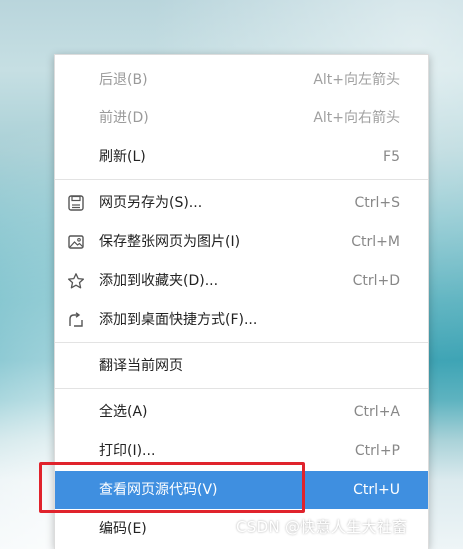  Describe the element at coordinates (241, 281) in the screenshot. I see `menu-item-add-favorite: 添加到收藏夹(D)... Ctrl+D` at that location.